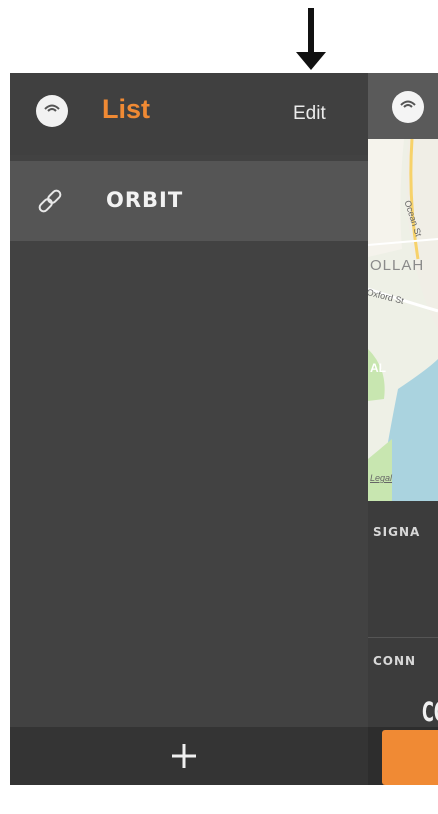 The width and height of the screenshot is (438, 814). What do you see at coordinates (309, 114) in the screenshot?
I see `edit-button: Edit` at bounding box center [309, 114].